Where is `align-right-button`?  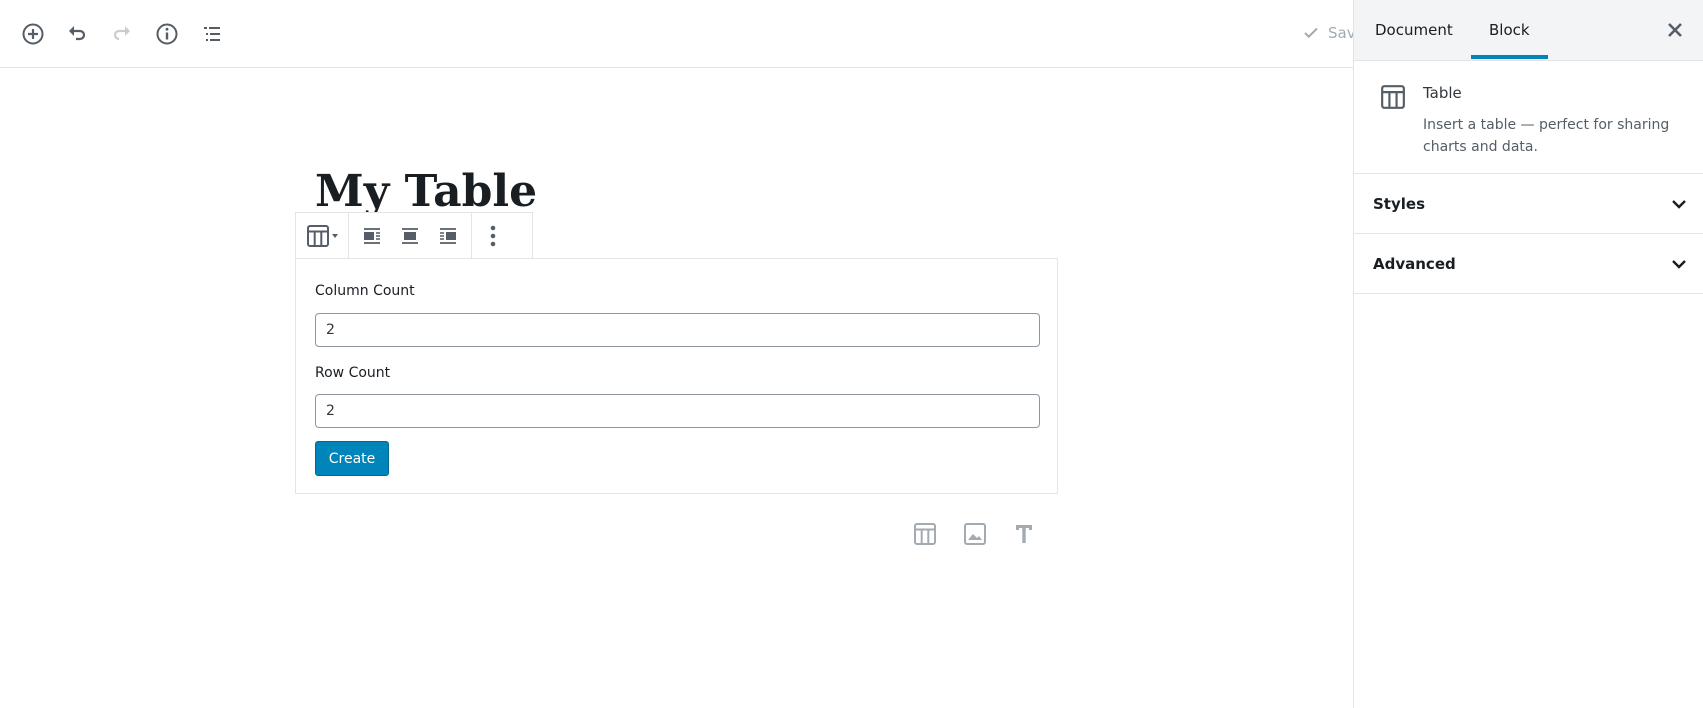
align-right-button is located at coordinates (448, 236).